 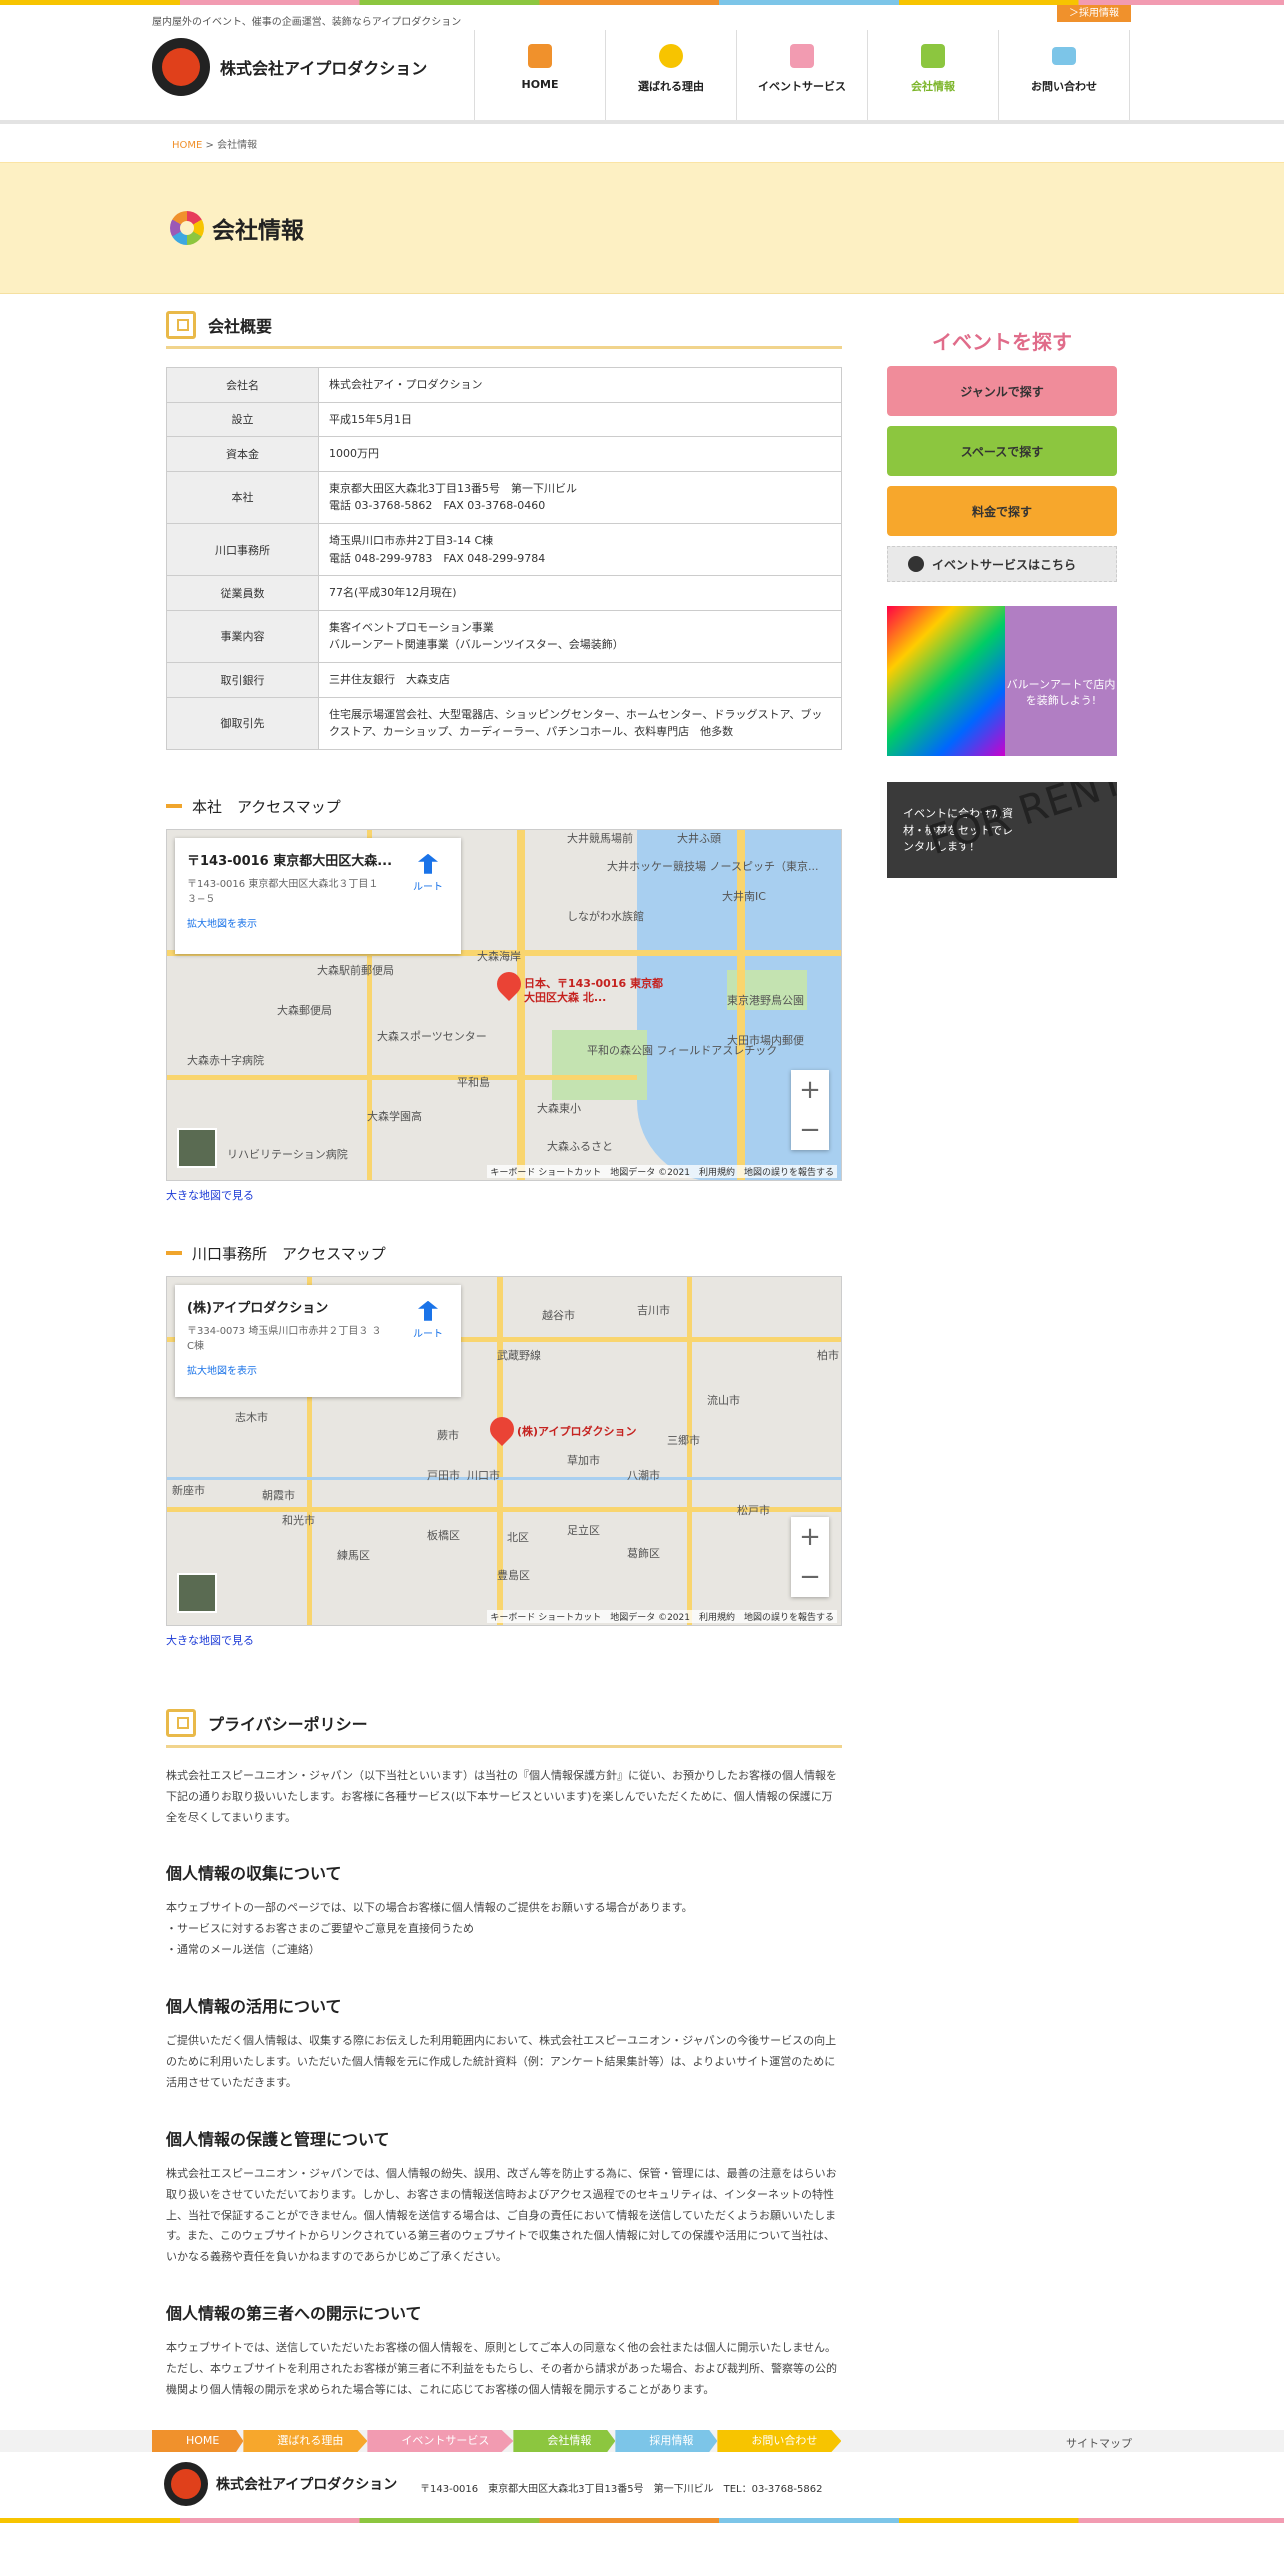 What do you see at coordinates (198, 2441) in the screenshot?
I see `footer-nav-item: HOME` at bounding box center [198, 2441].